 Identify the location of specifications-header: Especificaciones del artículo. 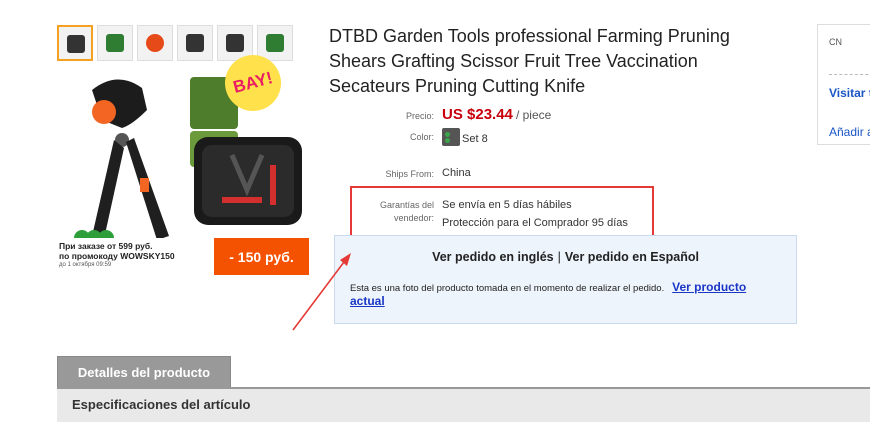
(463, 405).